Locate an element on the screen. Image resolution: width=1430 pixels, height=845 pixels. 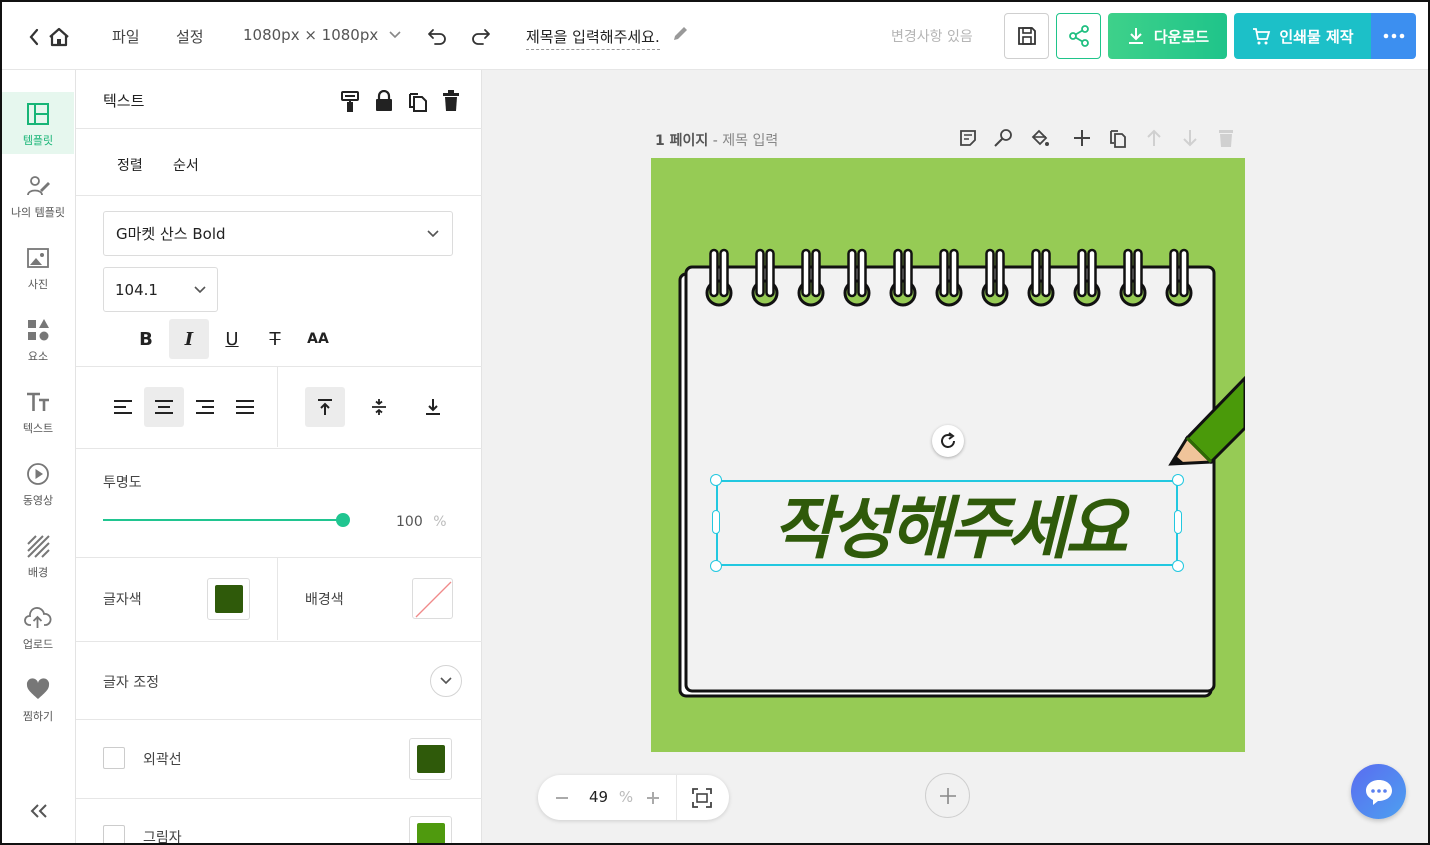
zoom-value: 49 % is located at coordinates (611, 797).